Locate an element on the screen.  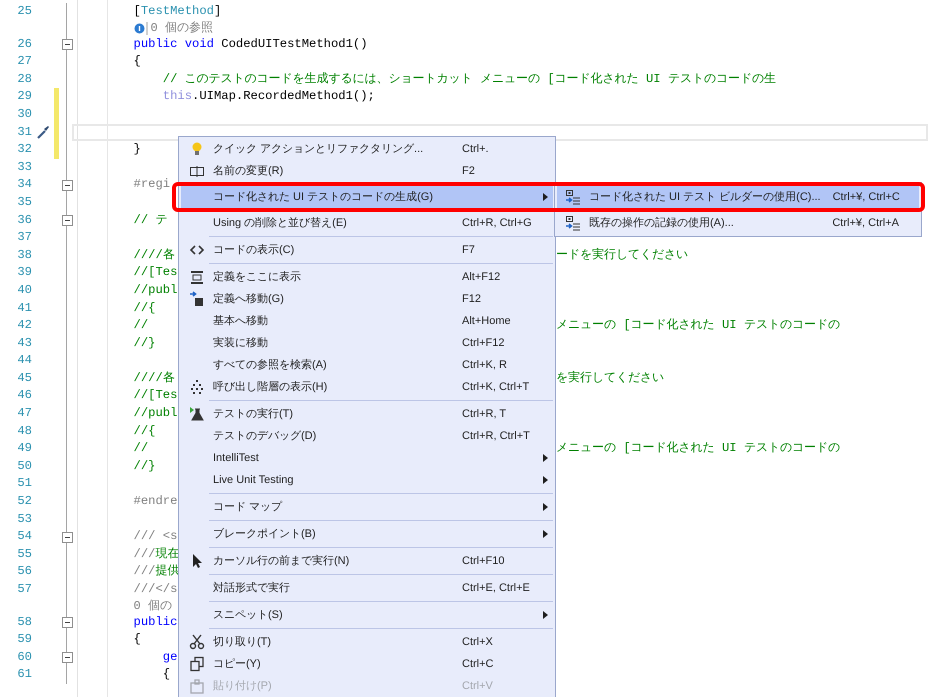
menu-item: 定義をここに表示 Alt+F12 is located at coordinates (367, 277).